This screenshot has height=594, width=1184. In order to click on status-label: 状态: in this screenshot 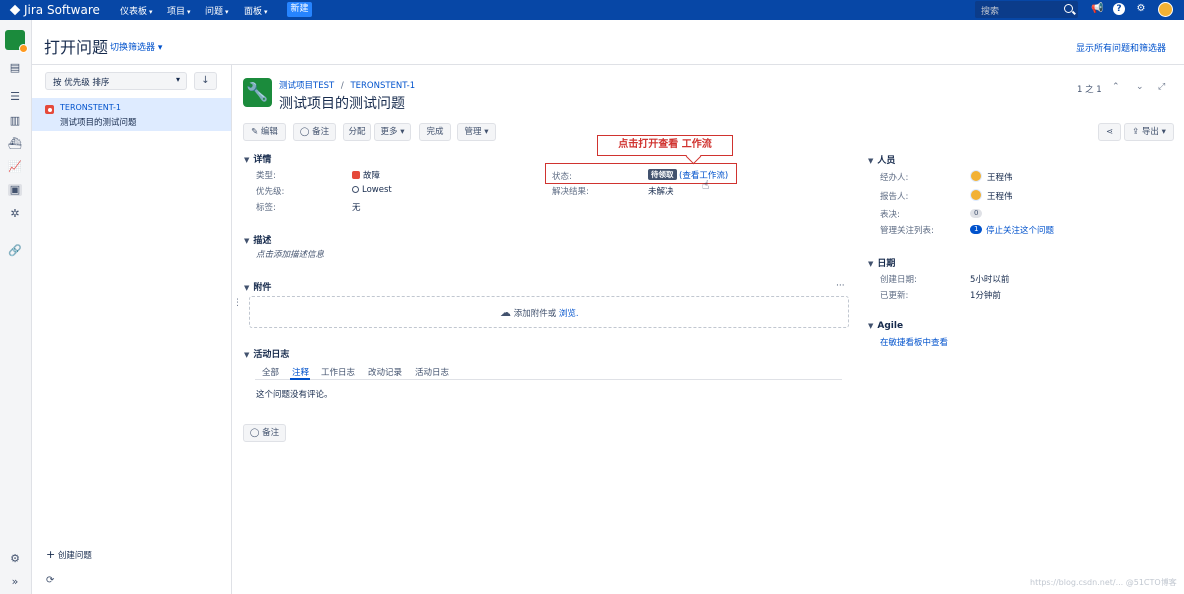, I will do `click(562, 176)`.